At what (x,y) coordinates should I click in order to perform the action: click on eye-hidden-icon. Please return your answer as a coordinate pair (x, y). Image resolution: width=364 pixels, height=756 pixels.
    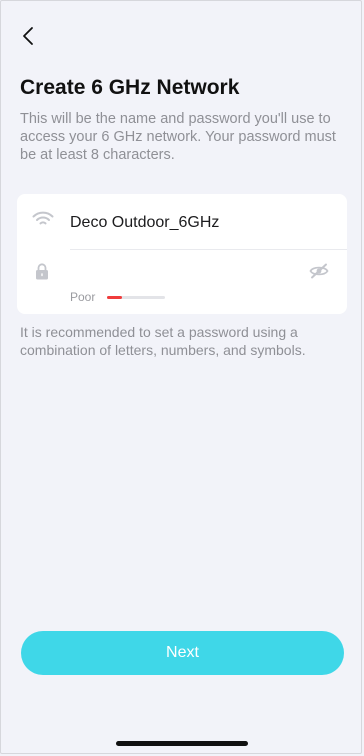
    Looking at the image, I should click on (319, 271).